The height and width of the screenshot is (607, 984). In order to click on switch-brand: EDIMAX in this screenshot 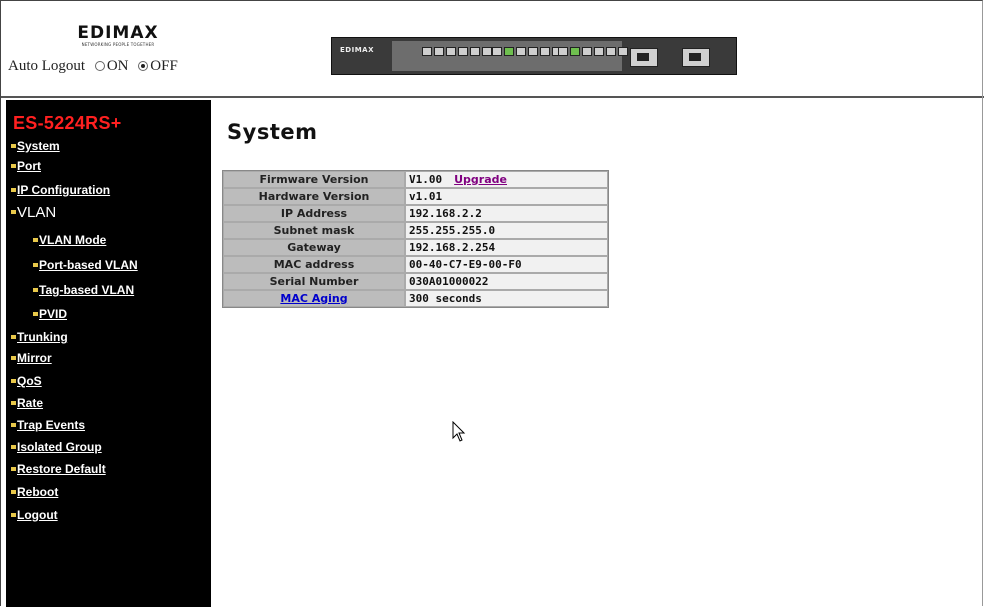, I will do `click(357, 50)`.